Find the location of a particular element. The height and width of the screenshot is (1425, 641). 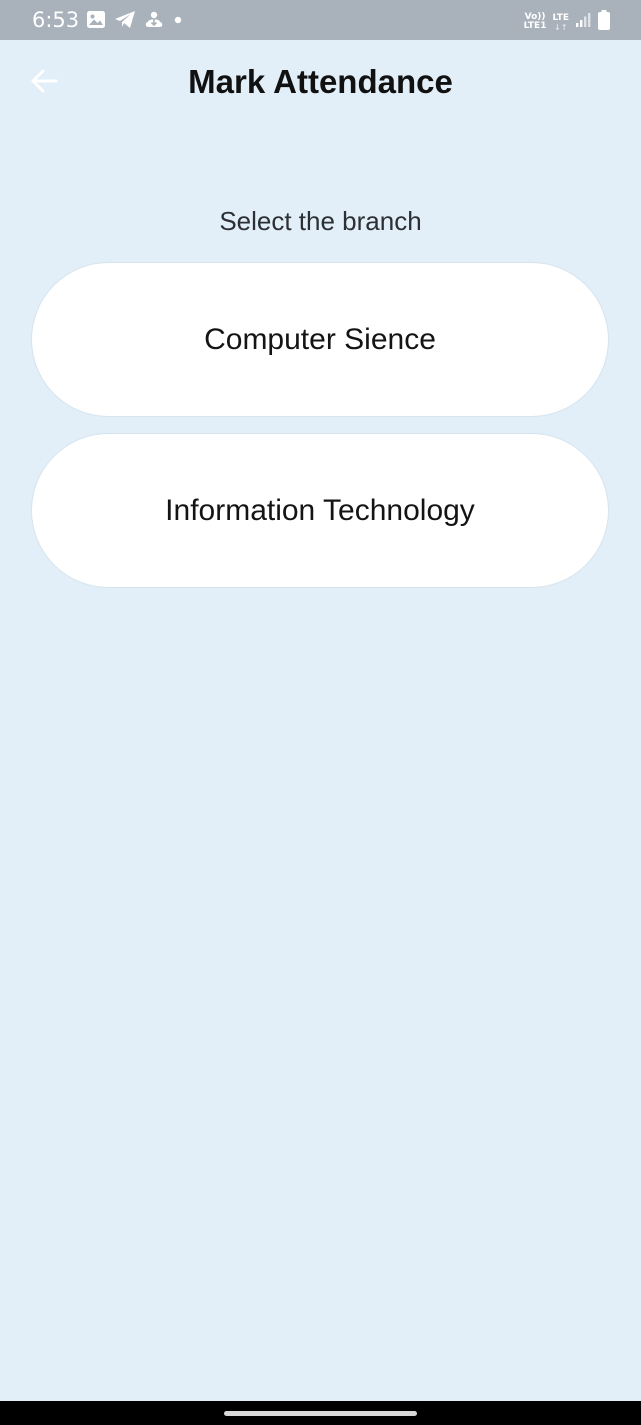

branch-label: Information Technology is located at coordinates (320, 510).